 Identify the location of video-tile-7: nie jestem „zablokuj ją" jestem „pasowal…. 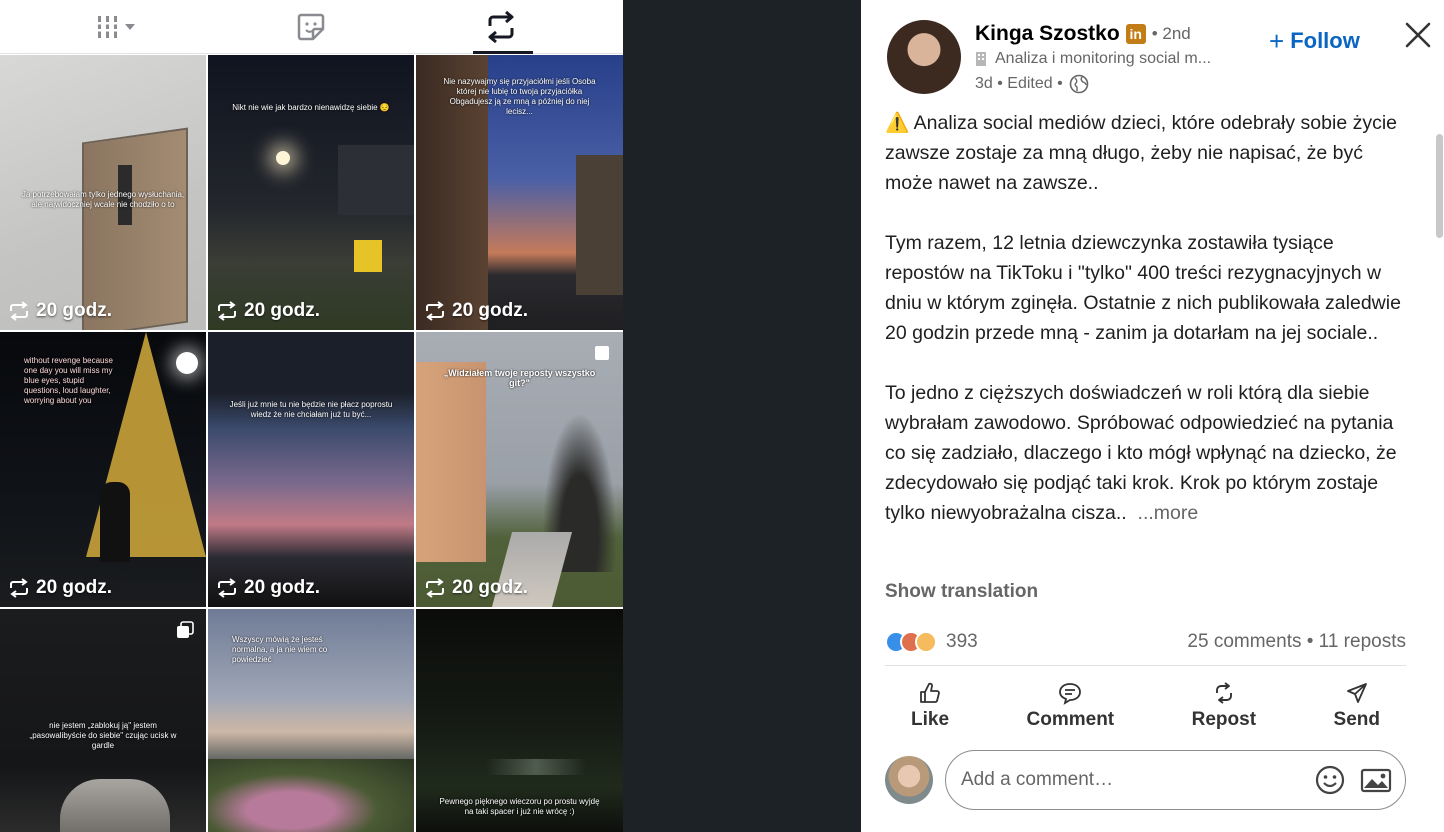
(103, 720).